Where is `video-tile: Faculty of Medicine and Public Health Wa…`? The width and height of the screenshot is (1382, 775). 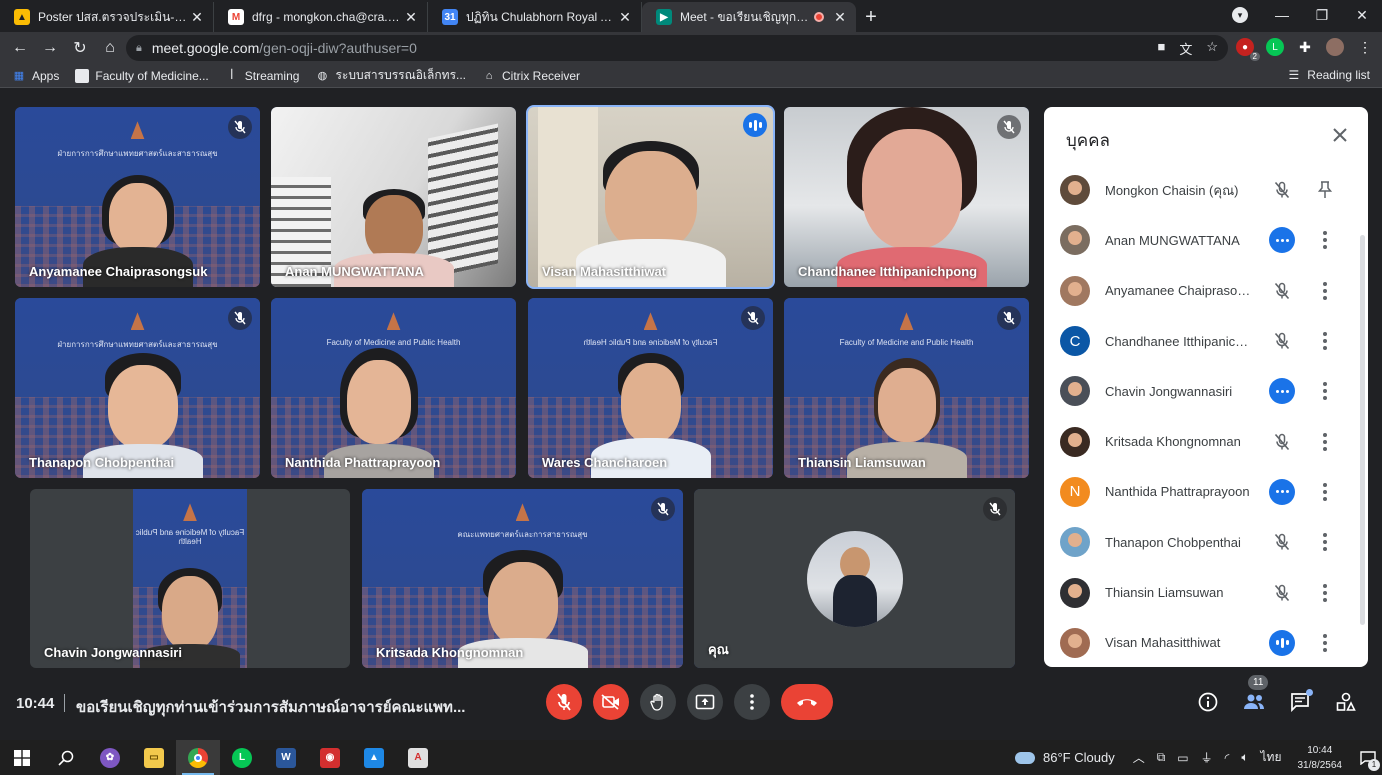 video-tile: Faculty of Medicine and Public Health Wa… is located at coordinates (650, 388).